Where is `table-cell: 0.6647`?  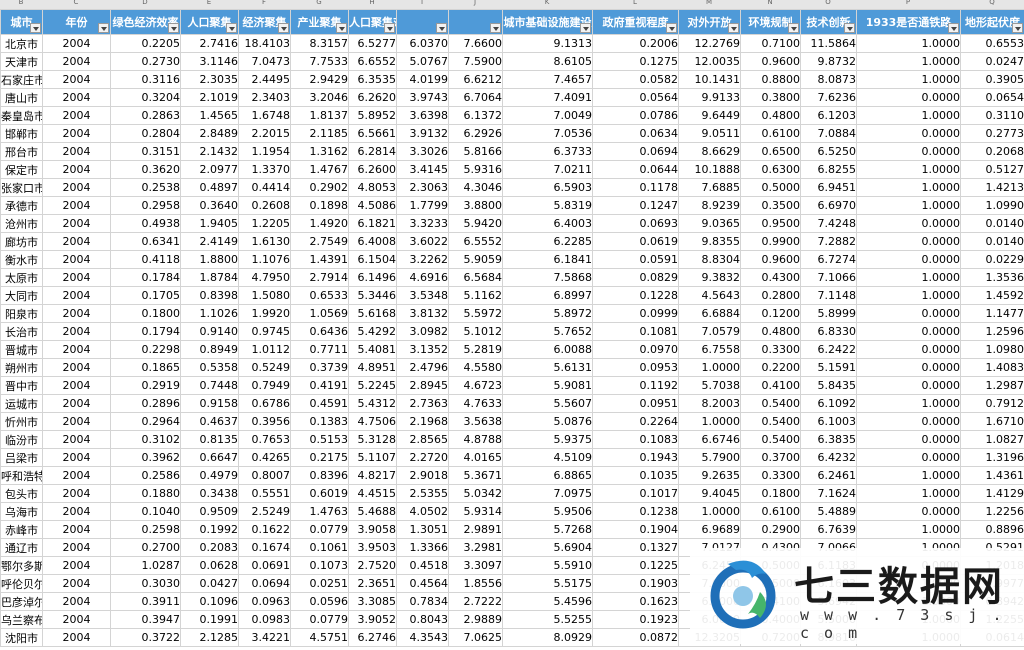 table-cell: 0.6647 is located at coordinates (209, 457).